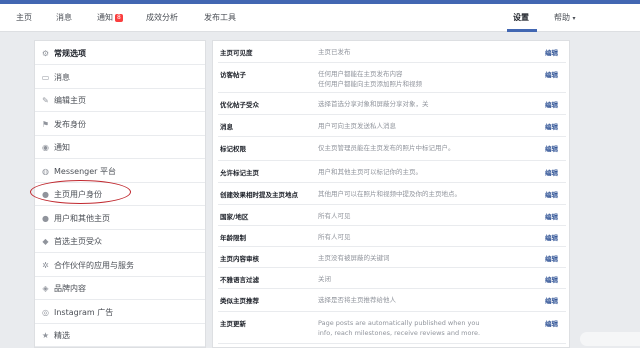 Image resolution: width=640 pixels, height=348 pixels. What do you see at coordinates (120, 312) in the screenshot?
I see `sidebar-item: ◎ Instagram 广告` at bounding box center [120, 312].